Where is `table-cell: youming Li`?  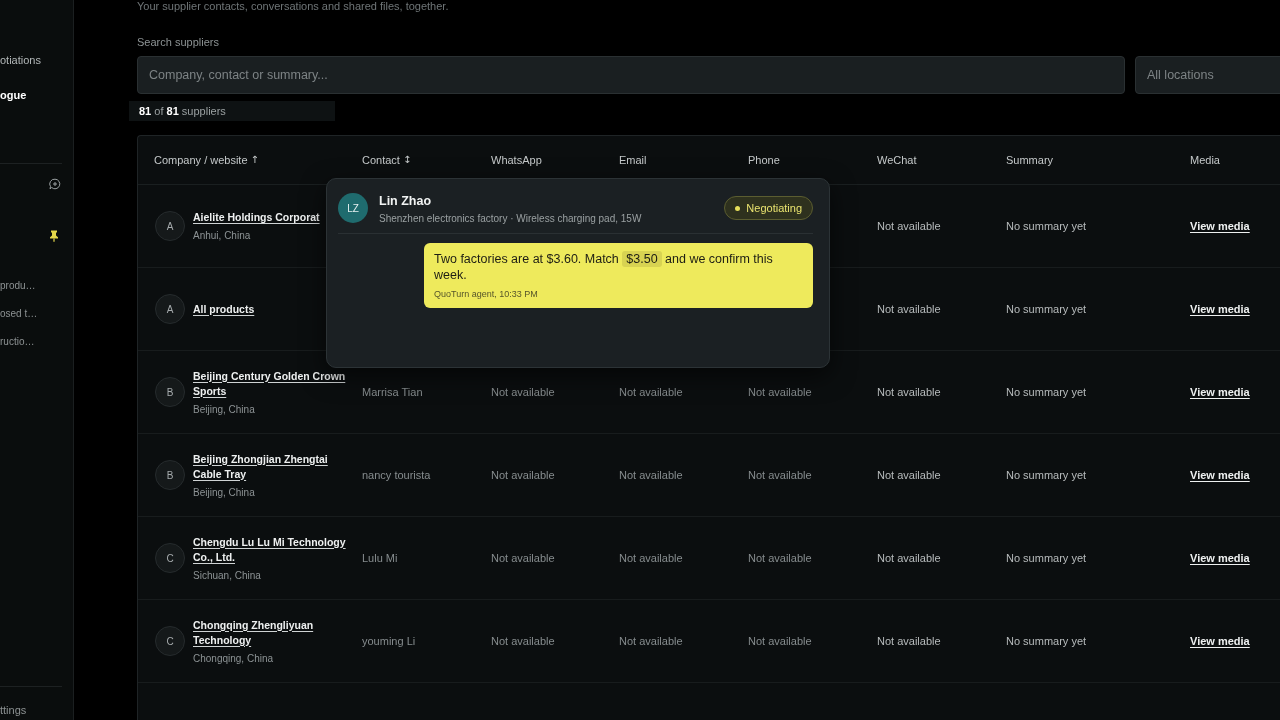 table-cell: youming Li is located at coordinates (389, 641).